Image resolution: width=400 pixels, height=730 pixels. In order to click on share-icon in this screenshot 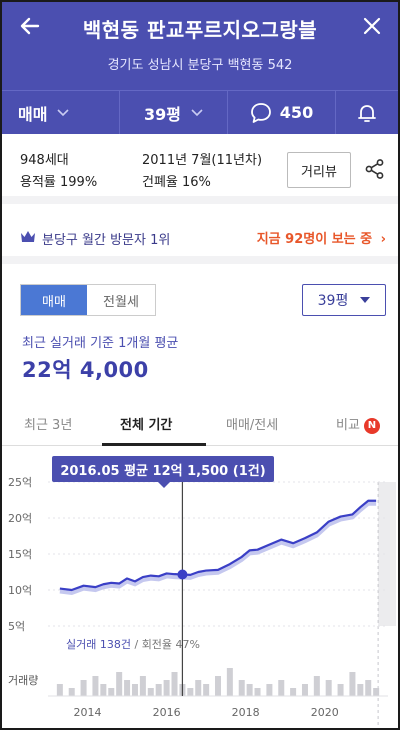, I will do `click(375, 169)`.